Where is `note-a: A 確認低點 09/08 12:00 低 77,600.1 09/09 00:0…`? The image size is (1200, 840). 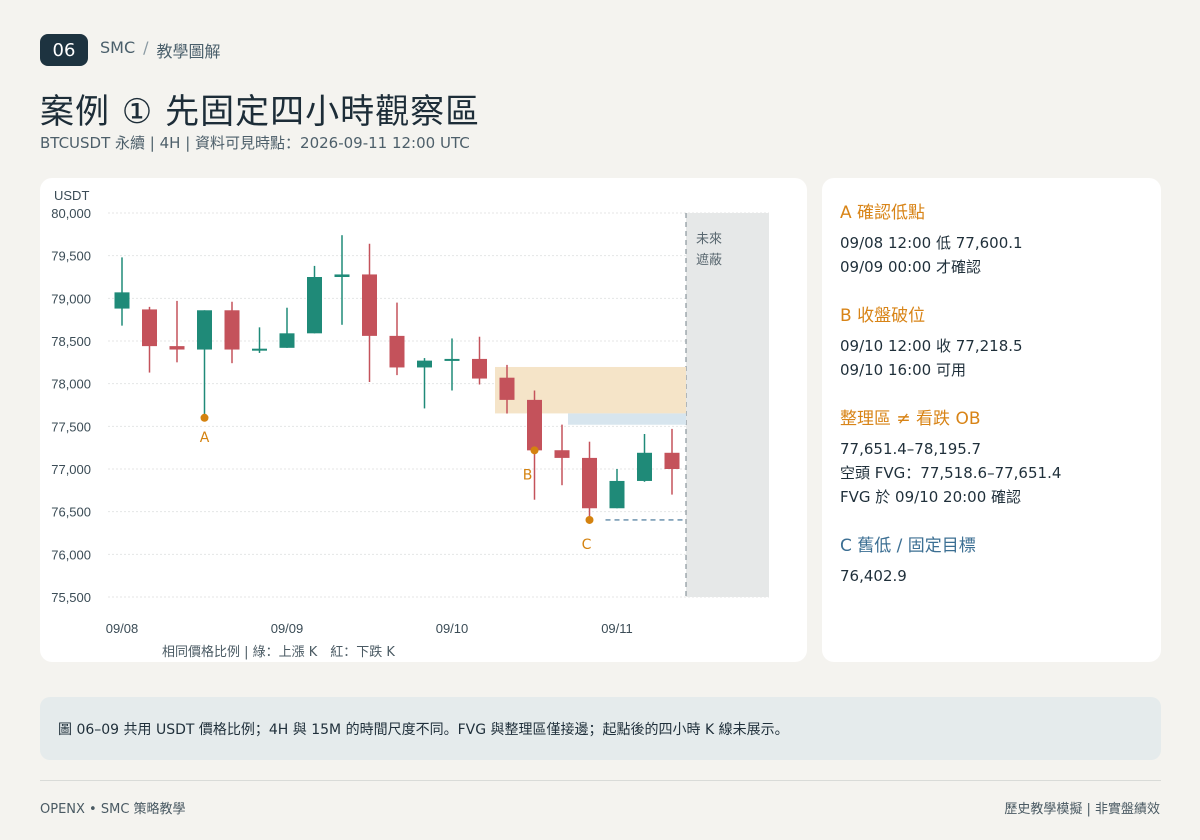
note-a: A 確認低點 09/08 12:00 低 77,600.1 09/09 00:0… is located at coordinates (991, 238).